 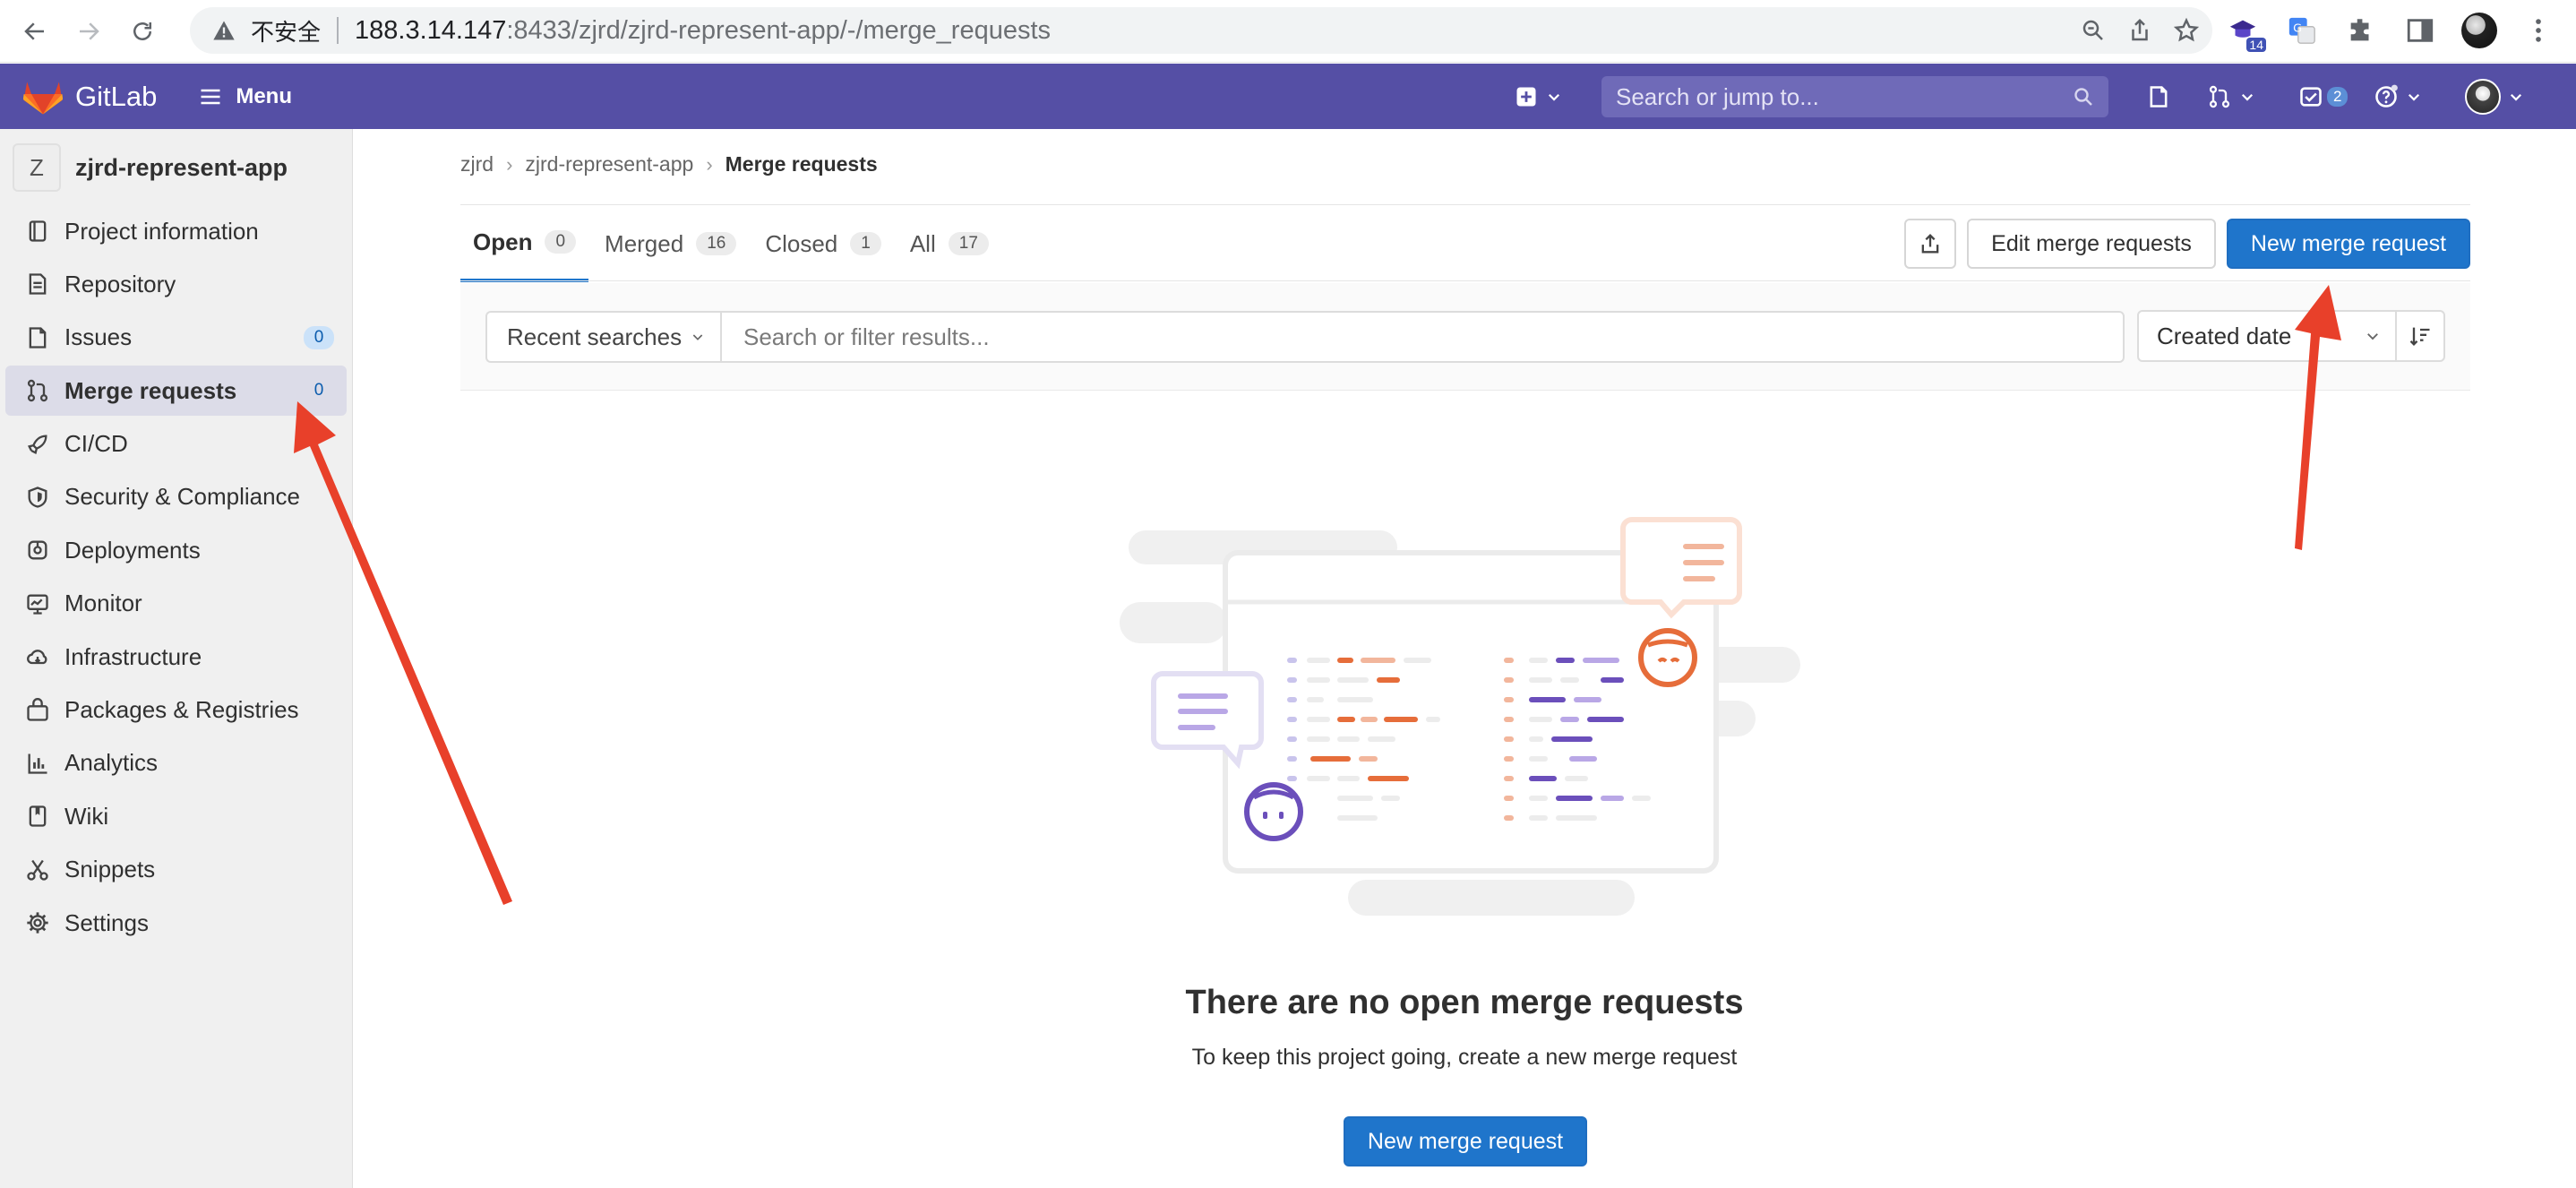 I want to click on recent-searches-dropdown: Recent searches, so click(x=602, y=337).